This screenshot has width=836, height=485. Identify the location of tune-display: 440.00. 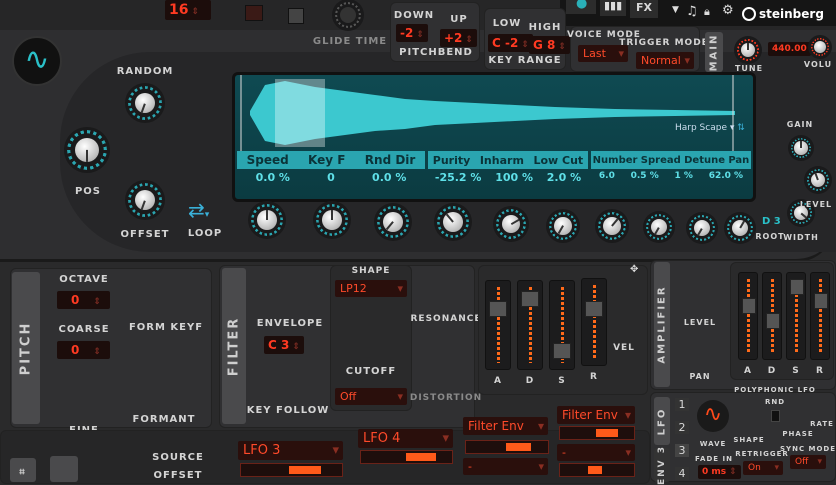
(789, 49).